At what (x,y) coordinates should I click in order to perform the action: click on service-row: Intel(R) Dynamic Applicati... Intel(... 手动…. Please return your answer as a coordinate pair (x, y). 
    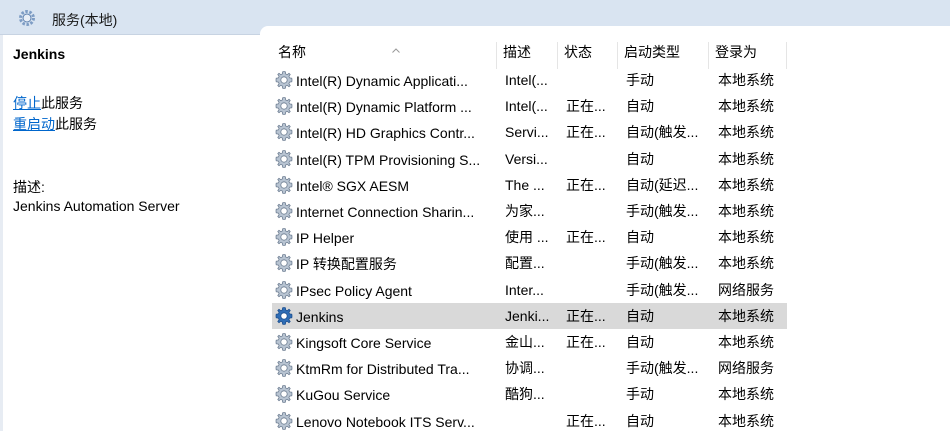
    Looking at the image, I should click on (529, 80).